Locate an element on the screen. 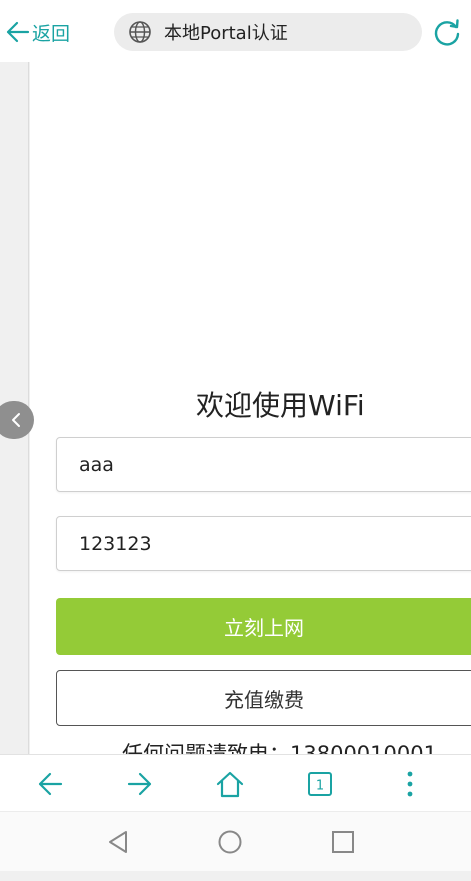  address-bar: 本地Portal认证 is located at coordinates (268, 32).